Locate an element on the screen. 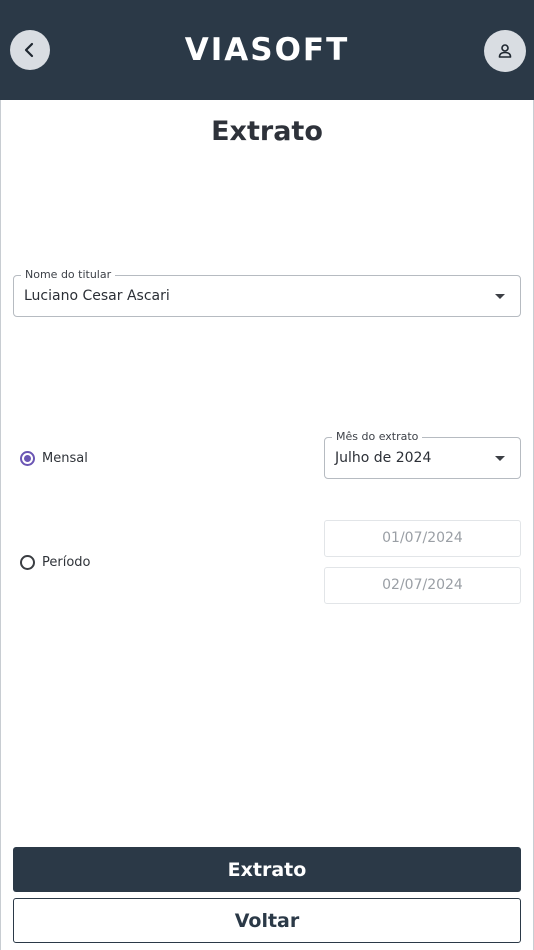  left-border is located at coordinates (0, 525).